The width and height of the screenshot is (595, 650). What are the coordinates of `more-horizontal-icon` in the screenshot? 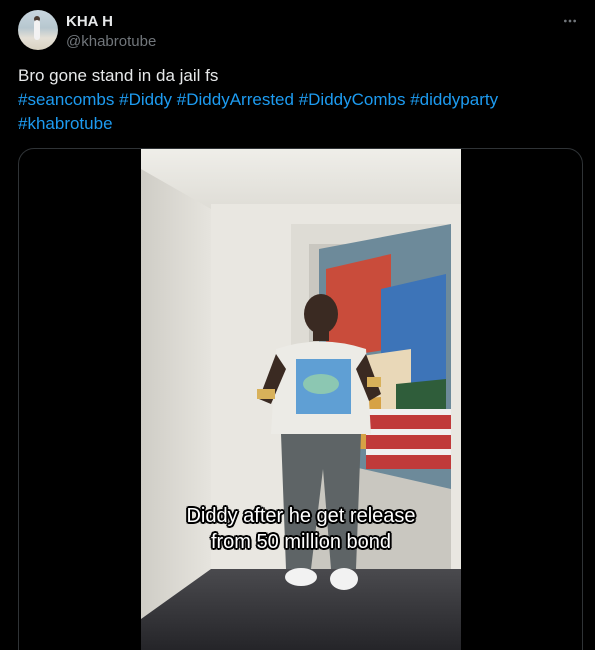 It's located at (570, 21).